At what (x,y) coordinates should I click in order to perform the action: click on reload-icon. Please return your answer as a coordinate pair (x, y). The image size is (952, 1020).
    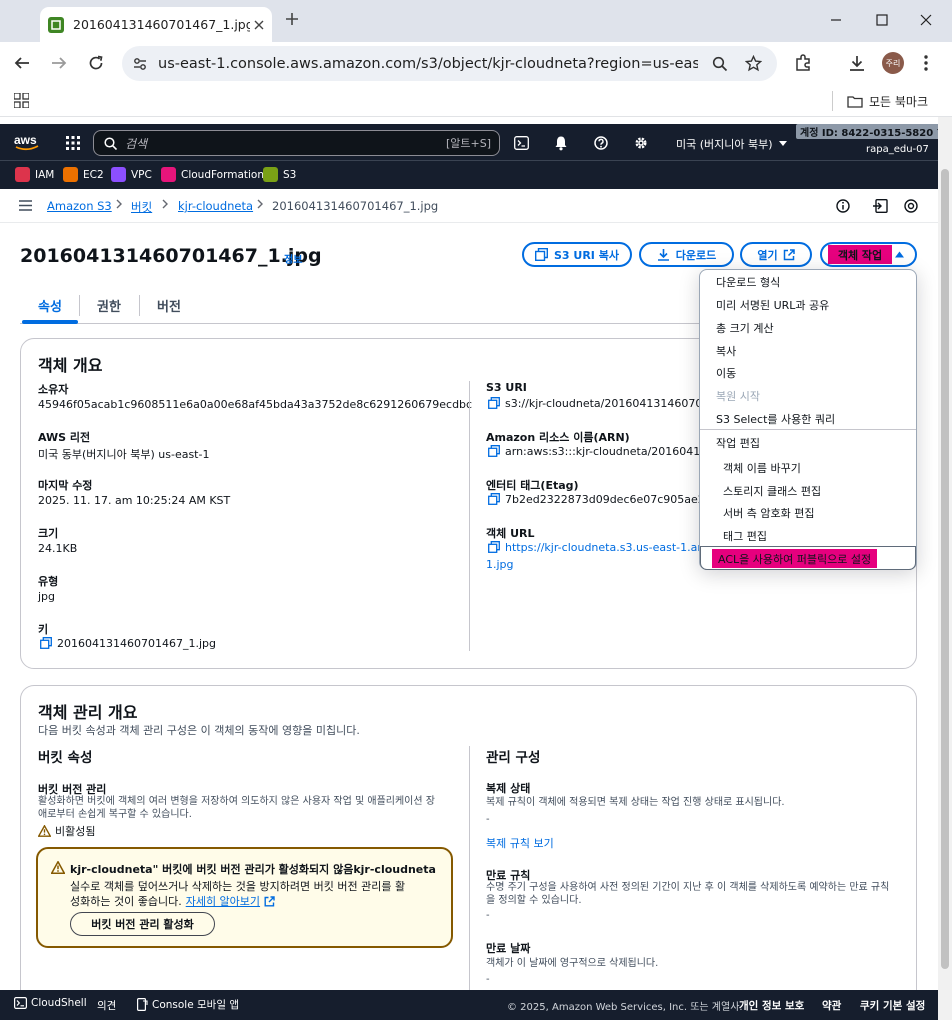
    Looking at the image, I should click on (96, 63).